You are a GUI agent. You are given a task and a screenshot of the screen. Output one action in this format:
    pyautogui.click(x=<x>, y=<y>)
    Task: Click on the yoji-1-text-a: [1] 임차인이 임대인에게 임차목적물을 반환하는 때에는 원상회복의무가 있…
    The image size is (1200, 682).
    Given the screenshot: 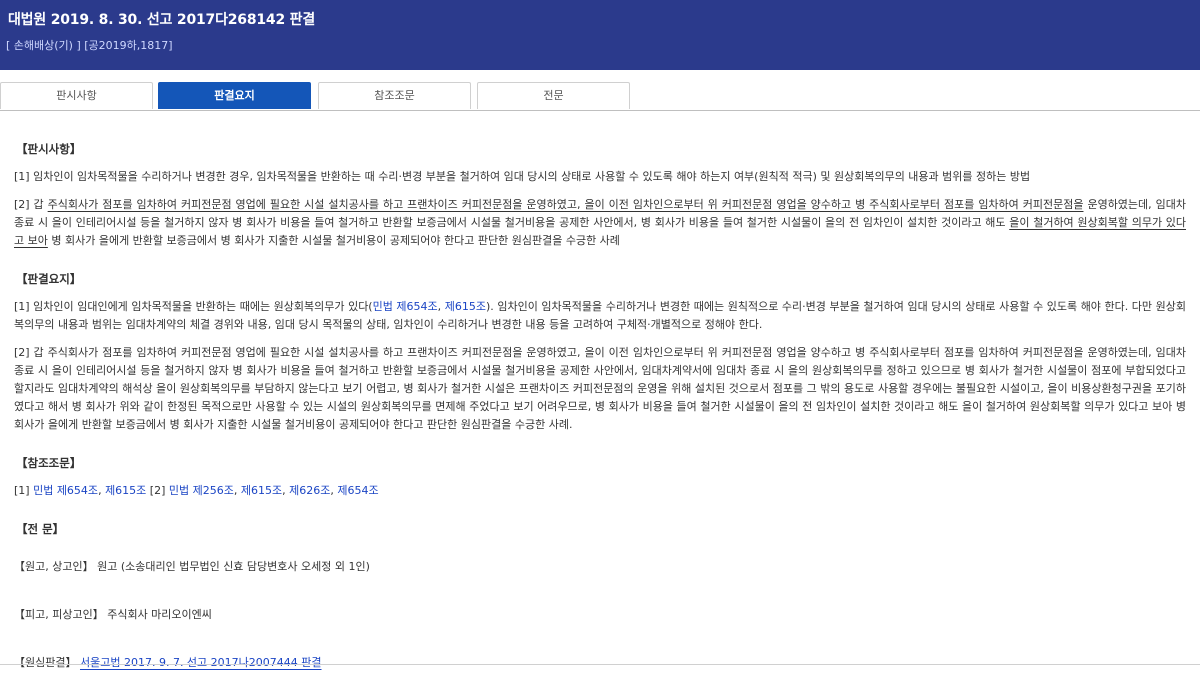 What is the action you would take?
    pyautogui.click(x=193, y=306)
    